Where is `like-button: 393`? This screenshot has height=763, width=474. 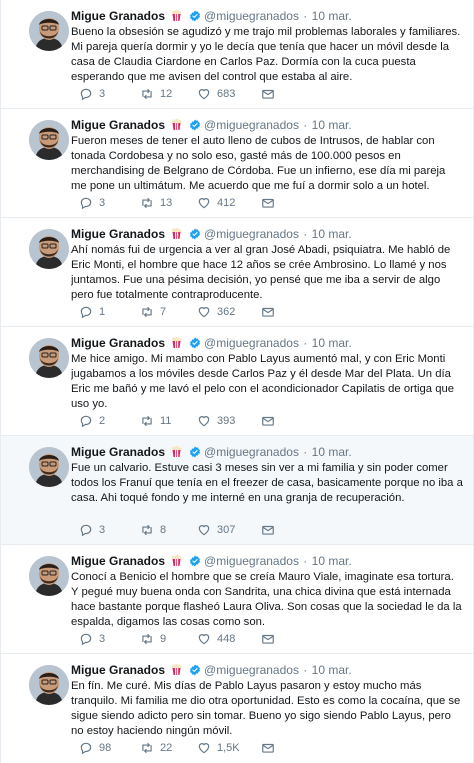
like-button: 393 is located at coordinates (216, 421).